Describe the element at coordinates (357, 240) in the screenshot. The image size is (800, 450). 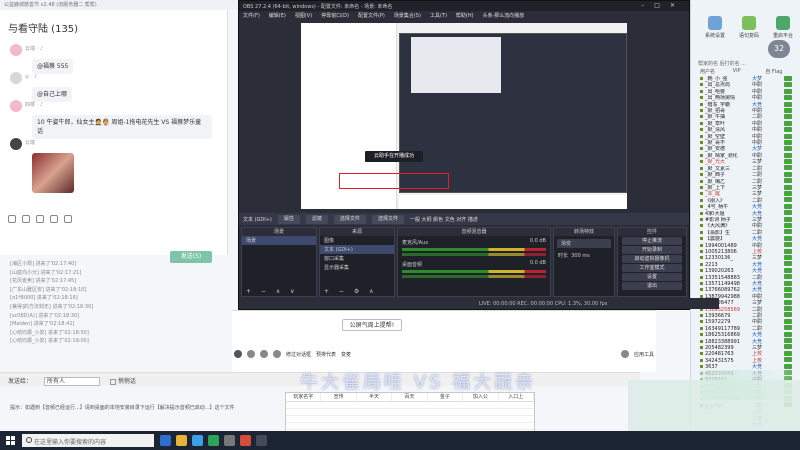
I see `source-item: 图像` at that location.